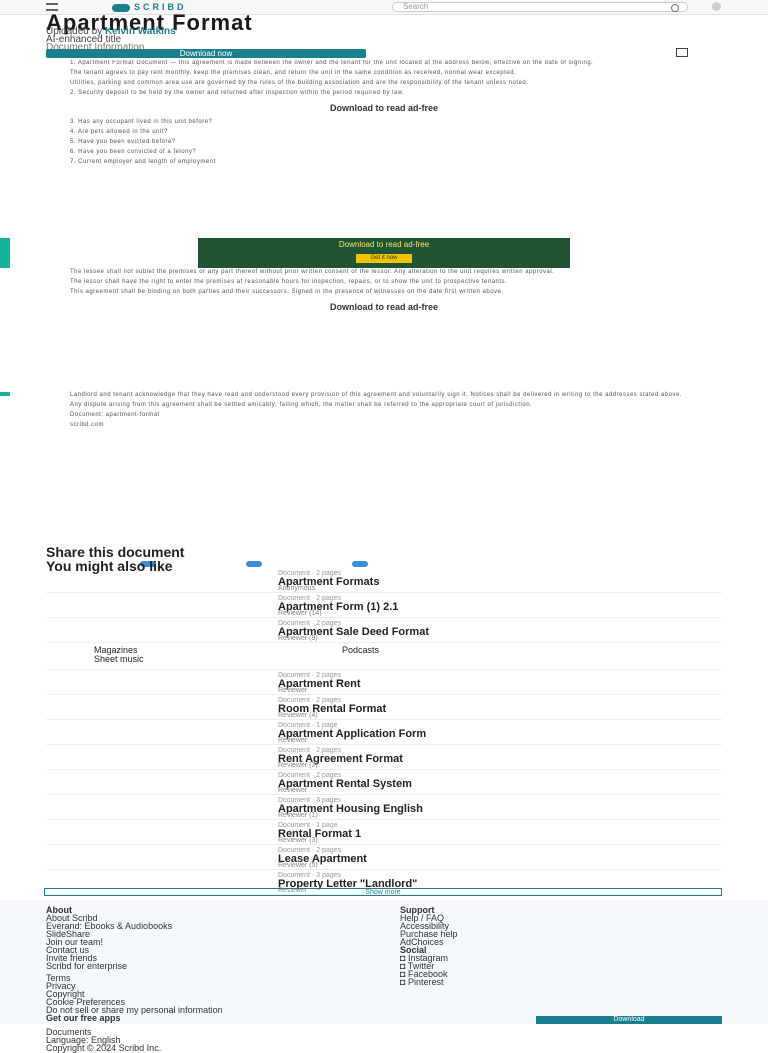 This screenshot has width=768, height=1053. Describe the element at coordinates (87, 425) in the screenshot. I see `doc-footnote: scribd.com` at that location.